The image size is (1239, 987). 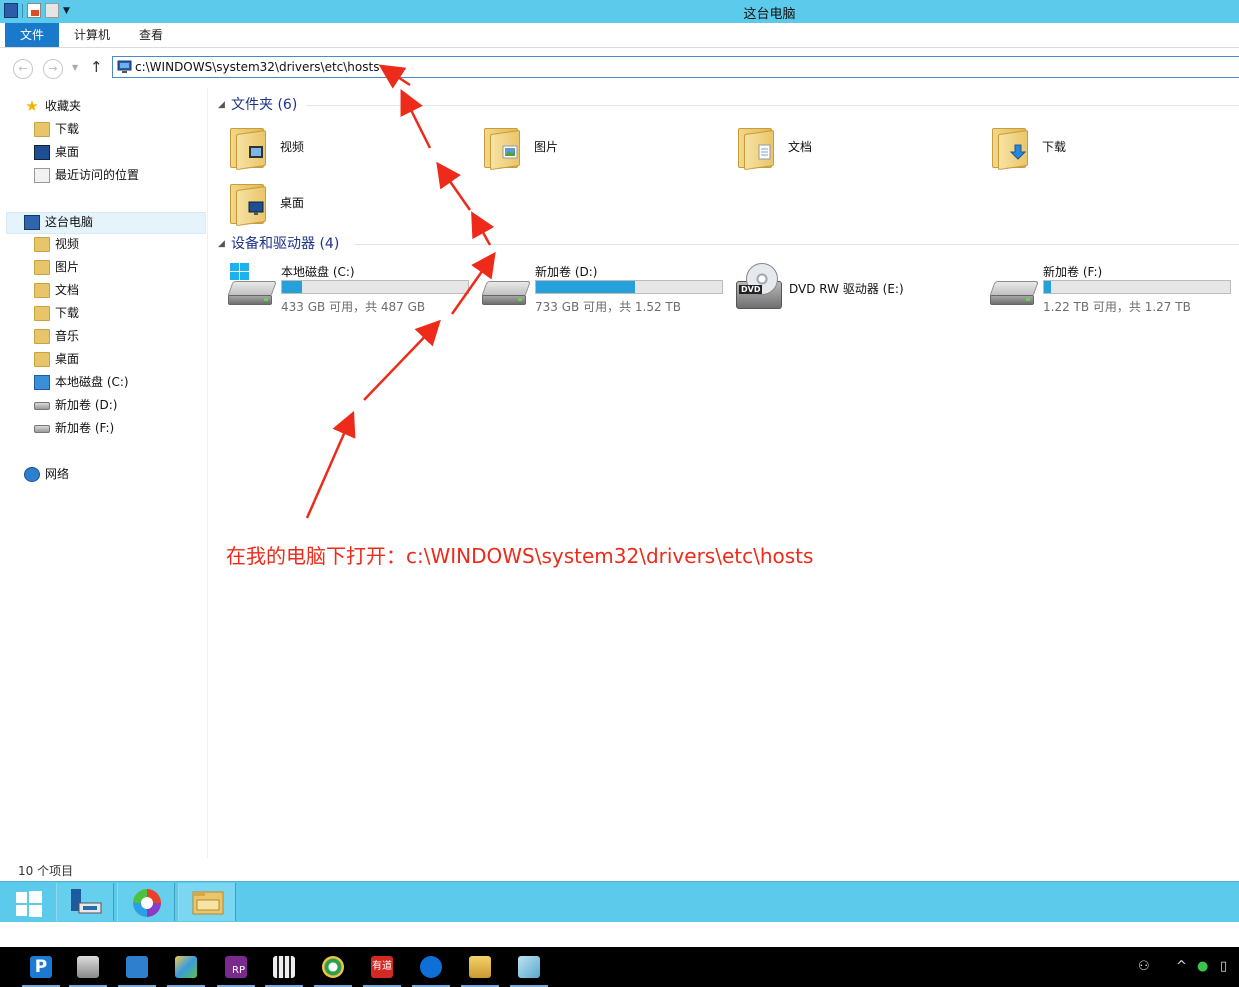 What do you see at coordinates (328, 203) in the screenshot?
I see `folder-desktop: 桌面` at bounding box center [328, 203].